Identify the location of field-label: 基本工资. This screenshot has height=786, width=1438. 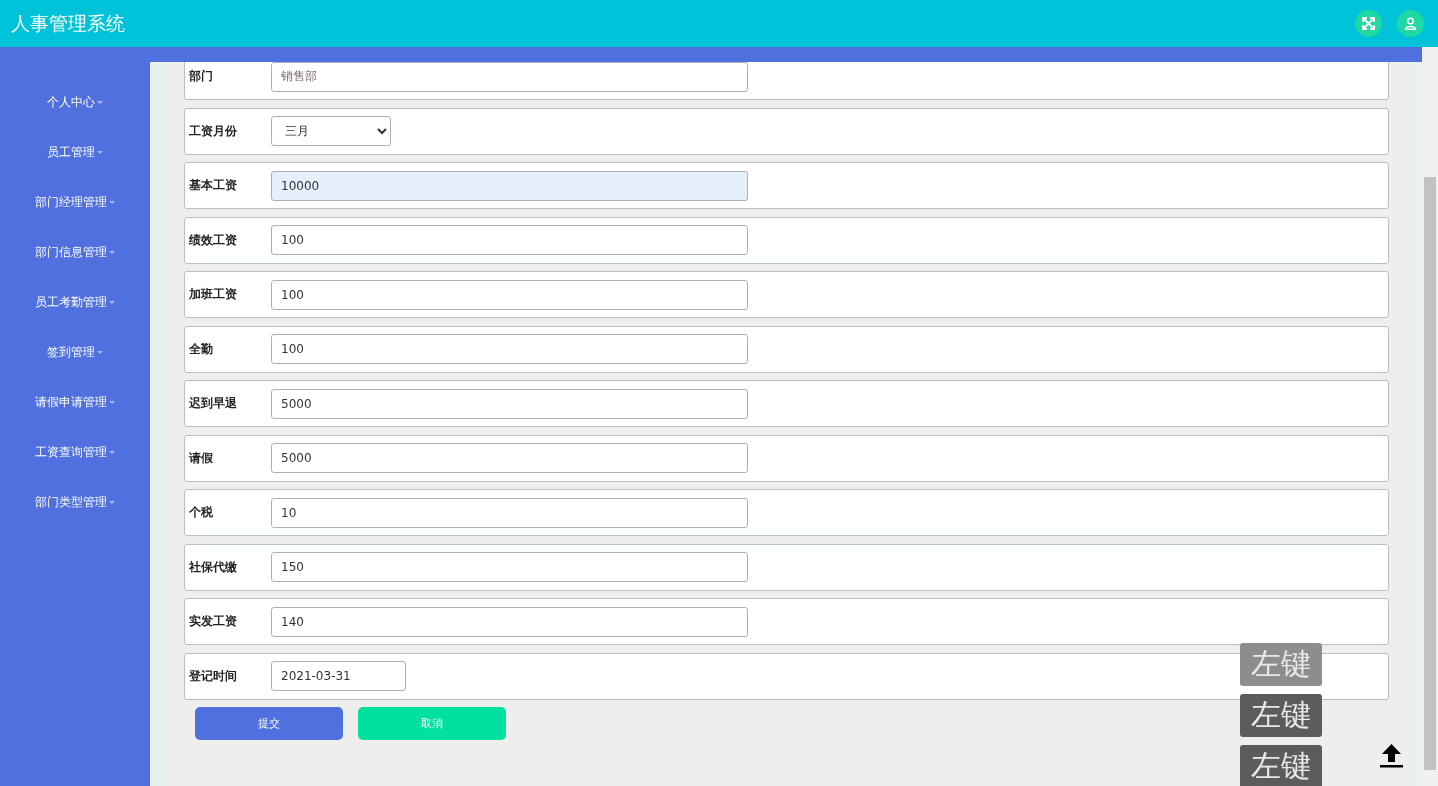
(213, 185).